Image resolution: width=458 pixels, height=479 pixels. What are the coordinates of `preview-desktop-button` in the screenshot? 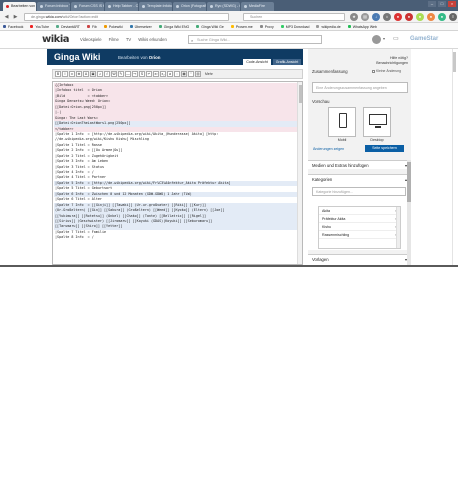 It's located at (377, 122).